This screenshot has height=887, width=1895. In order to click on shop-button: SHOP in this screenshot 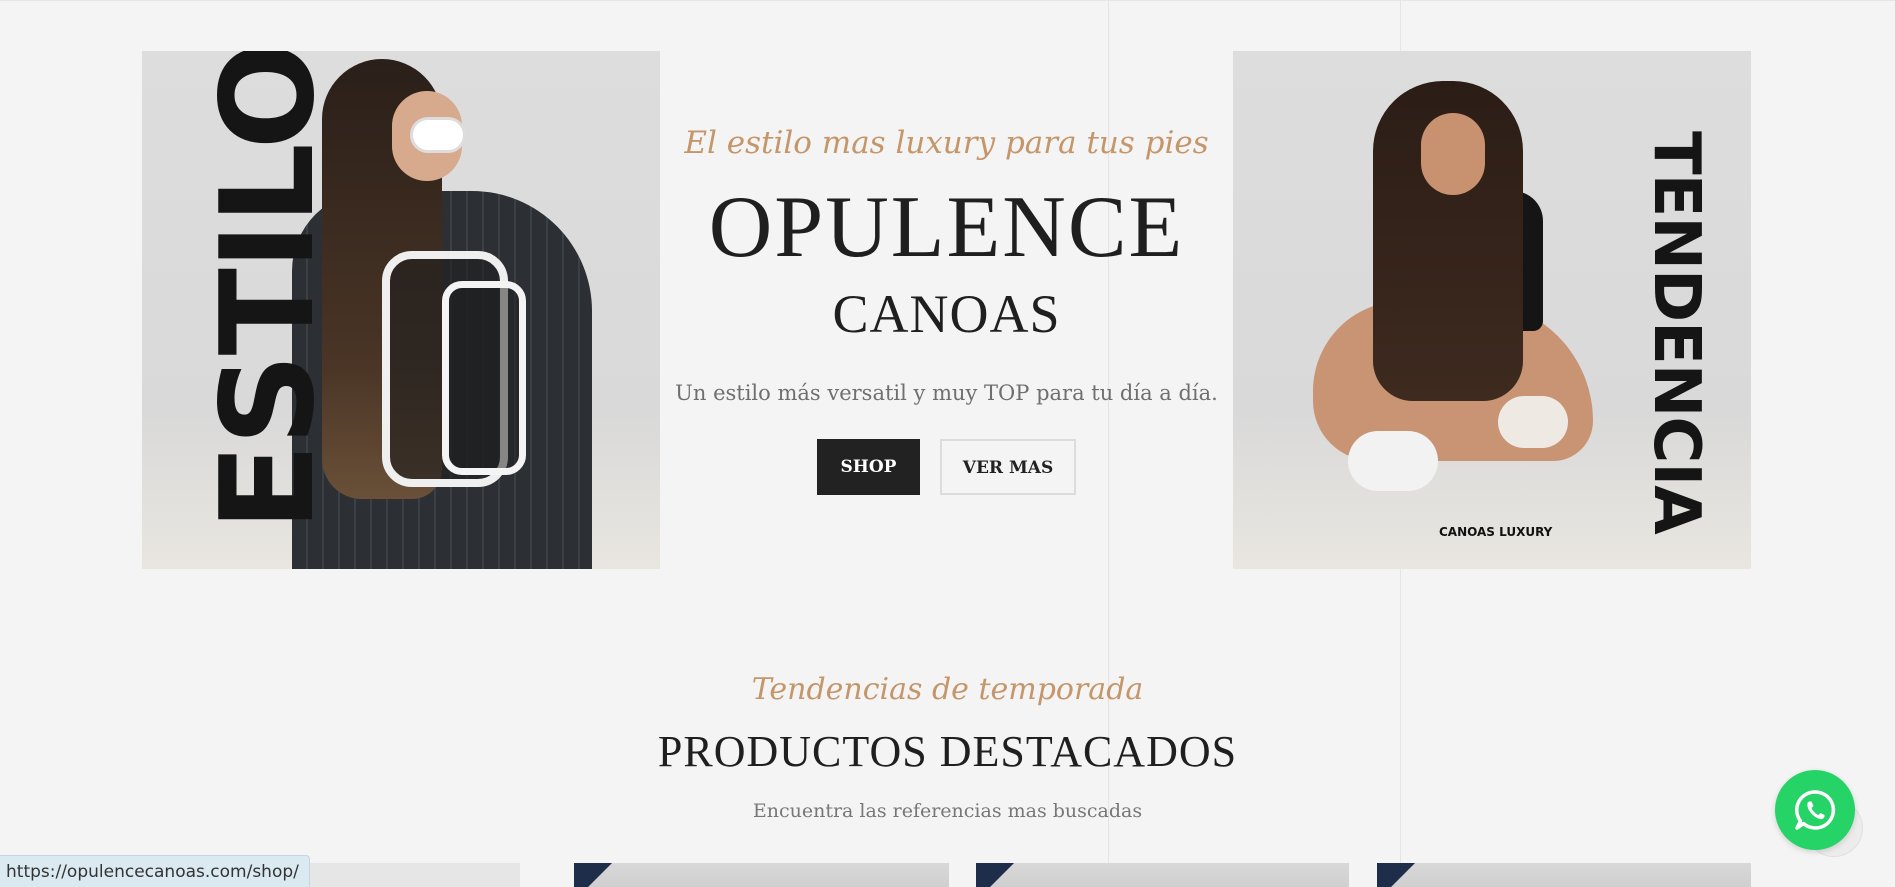, I will do `click(868, 467)`.